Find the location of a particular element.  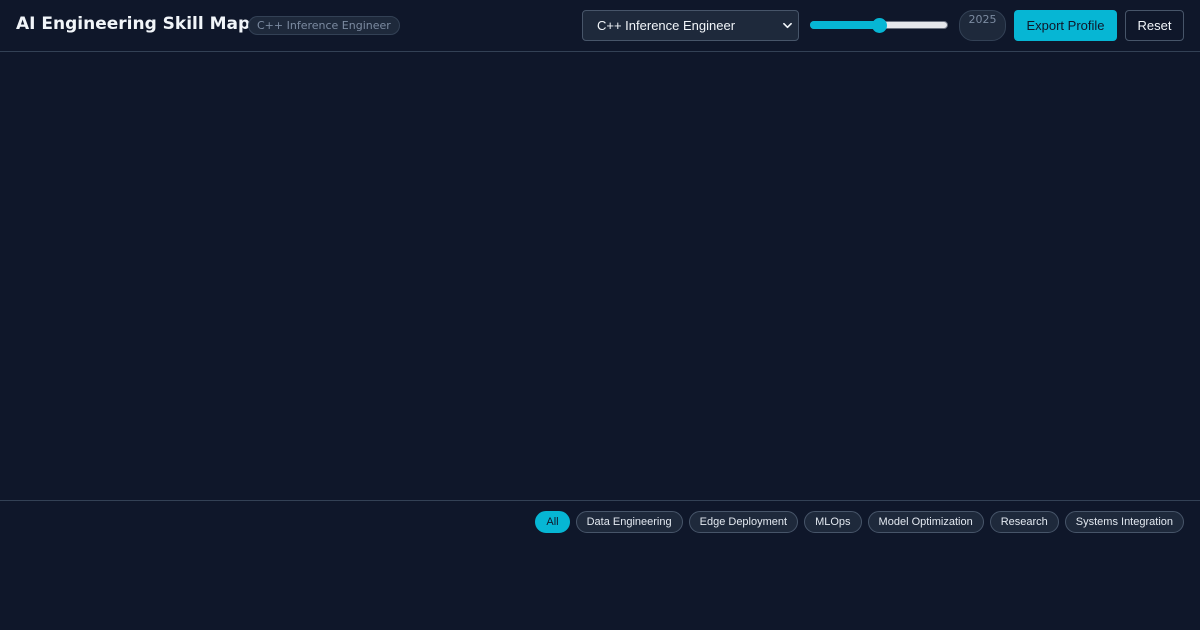

app-title: AI Engineering Skill Map is located at coordinates (133, 24).